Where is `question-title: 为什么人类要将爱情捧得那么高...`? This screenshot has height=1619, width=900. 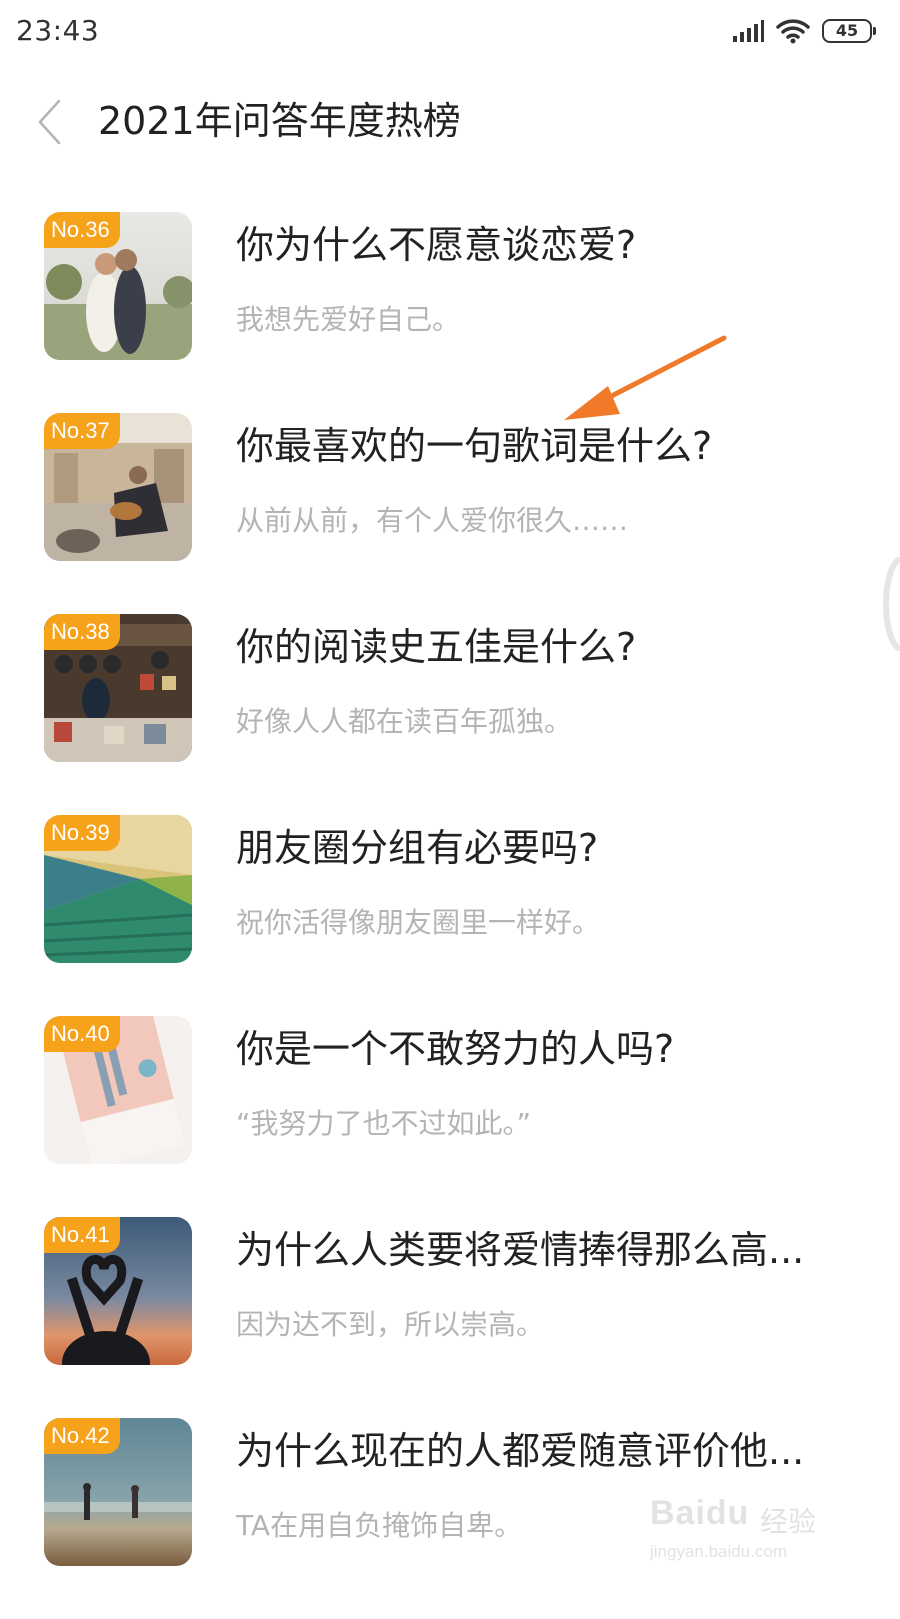
question-title: 为什么人类要将爱情捧得那么高... is located at coordinates (520, 1250).